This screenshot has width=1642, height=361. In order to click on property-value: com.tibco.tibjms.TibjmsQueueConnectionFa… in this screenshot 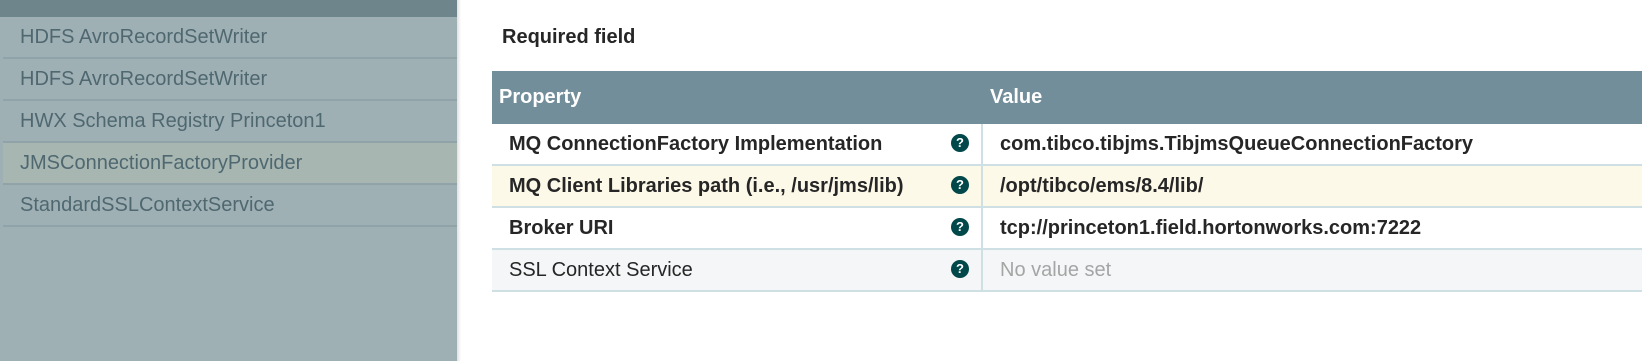, I will do `click(1312, 144)`.